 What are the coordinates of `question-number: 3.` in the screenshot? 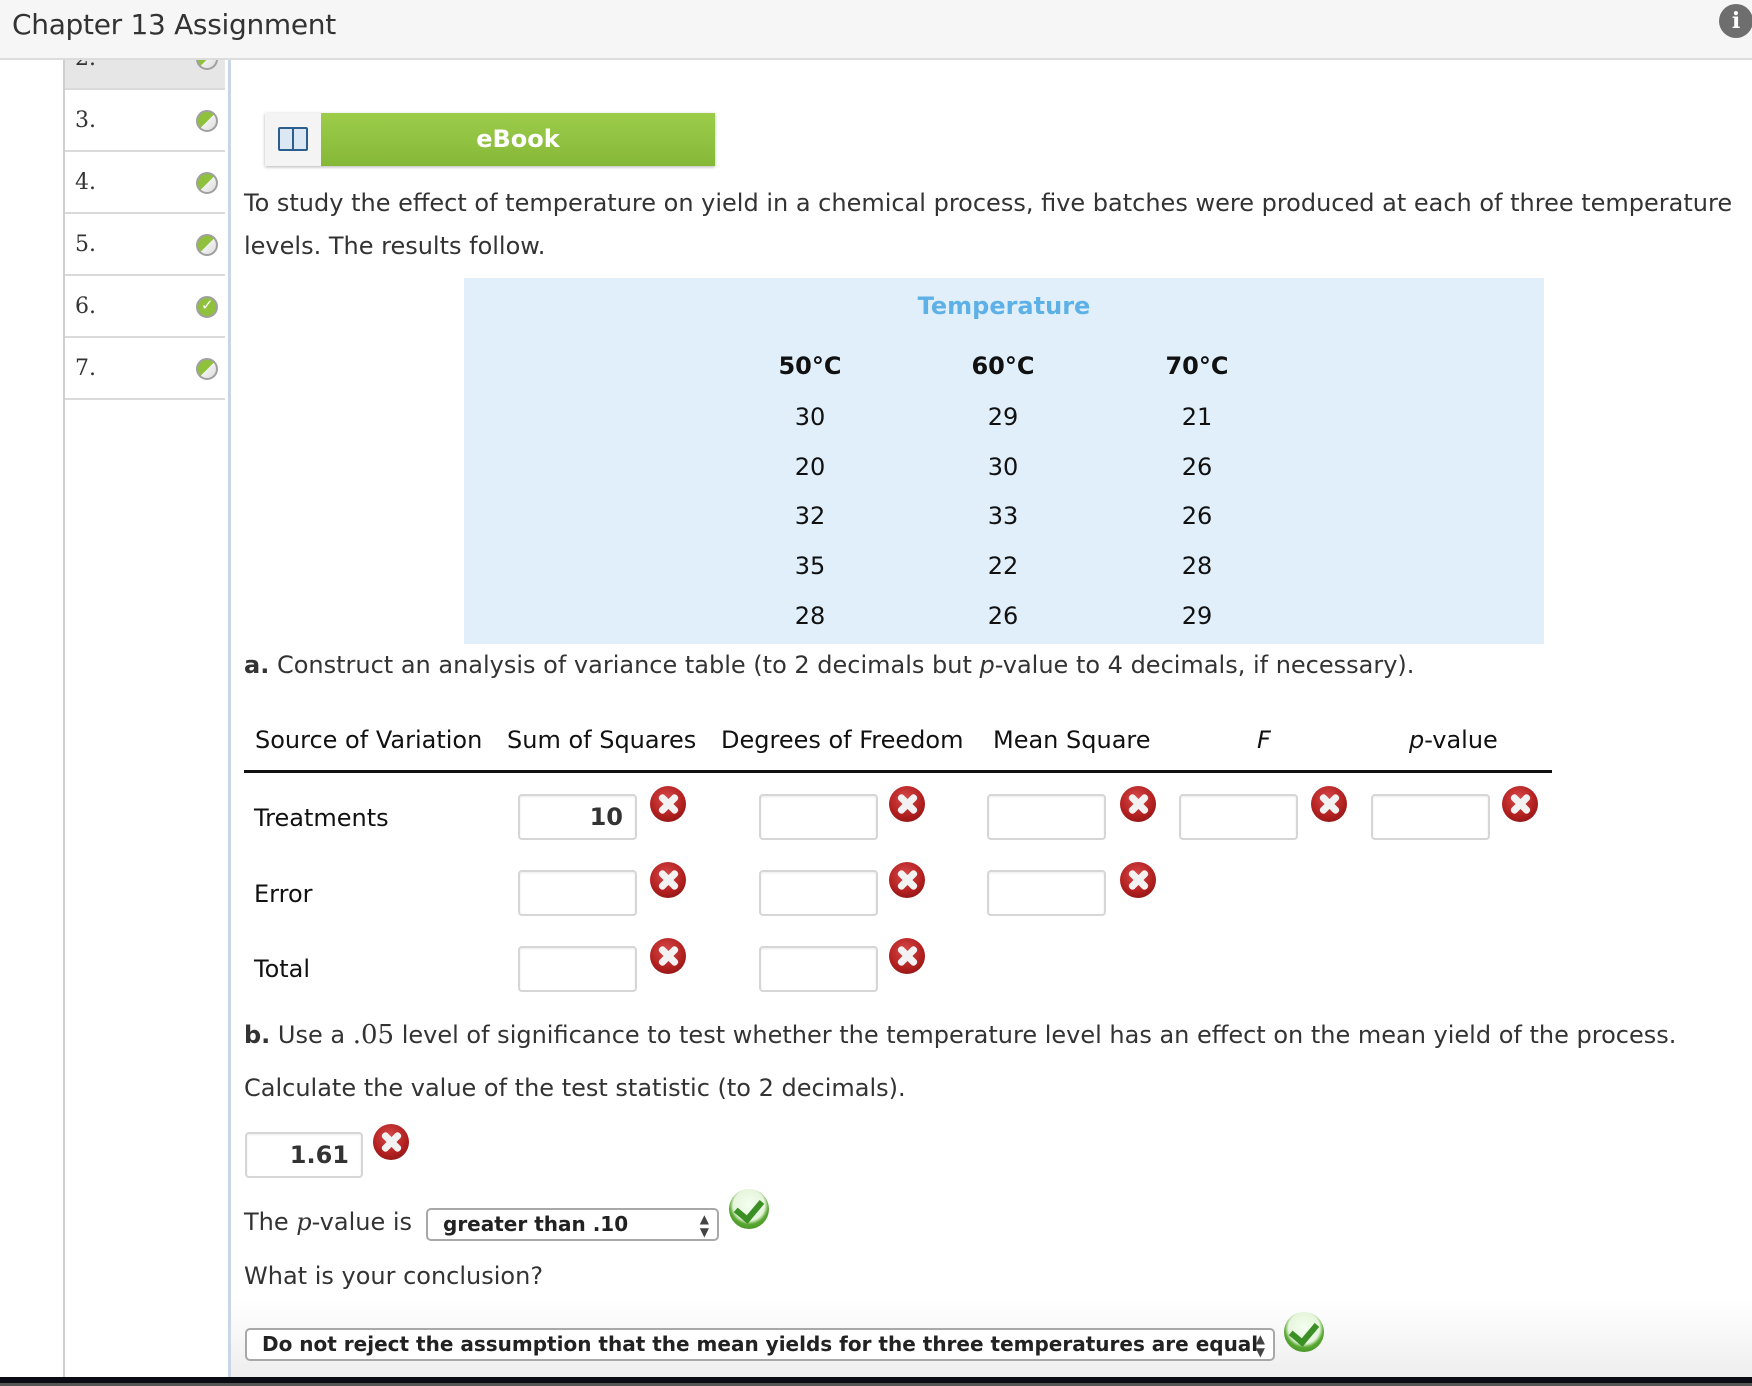 It's located at (85, 120).